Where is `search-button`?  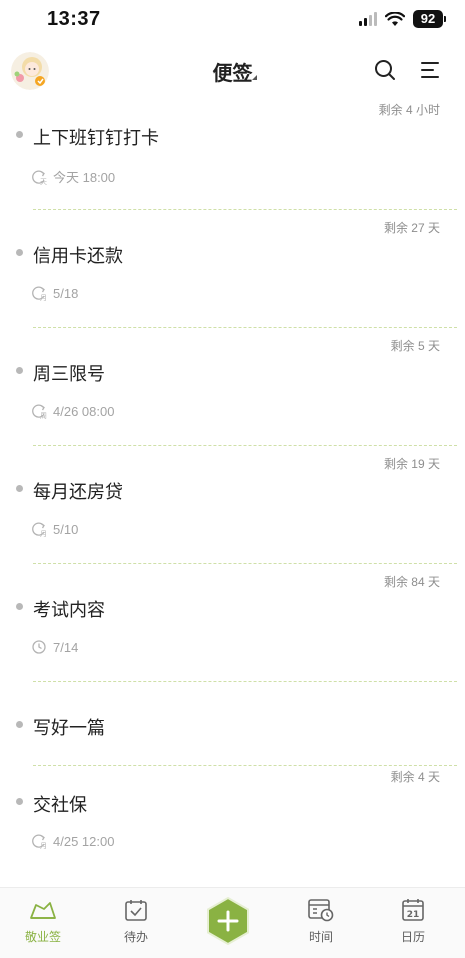
search-button is located at coordinates (385, 70).